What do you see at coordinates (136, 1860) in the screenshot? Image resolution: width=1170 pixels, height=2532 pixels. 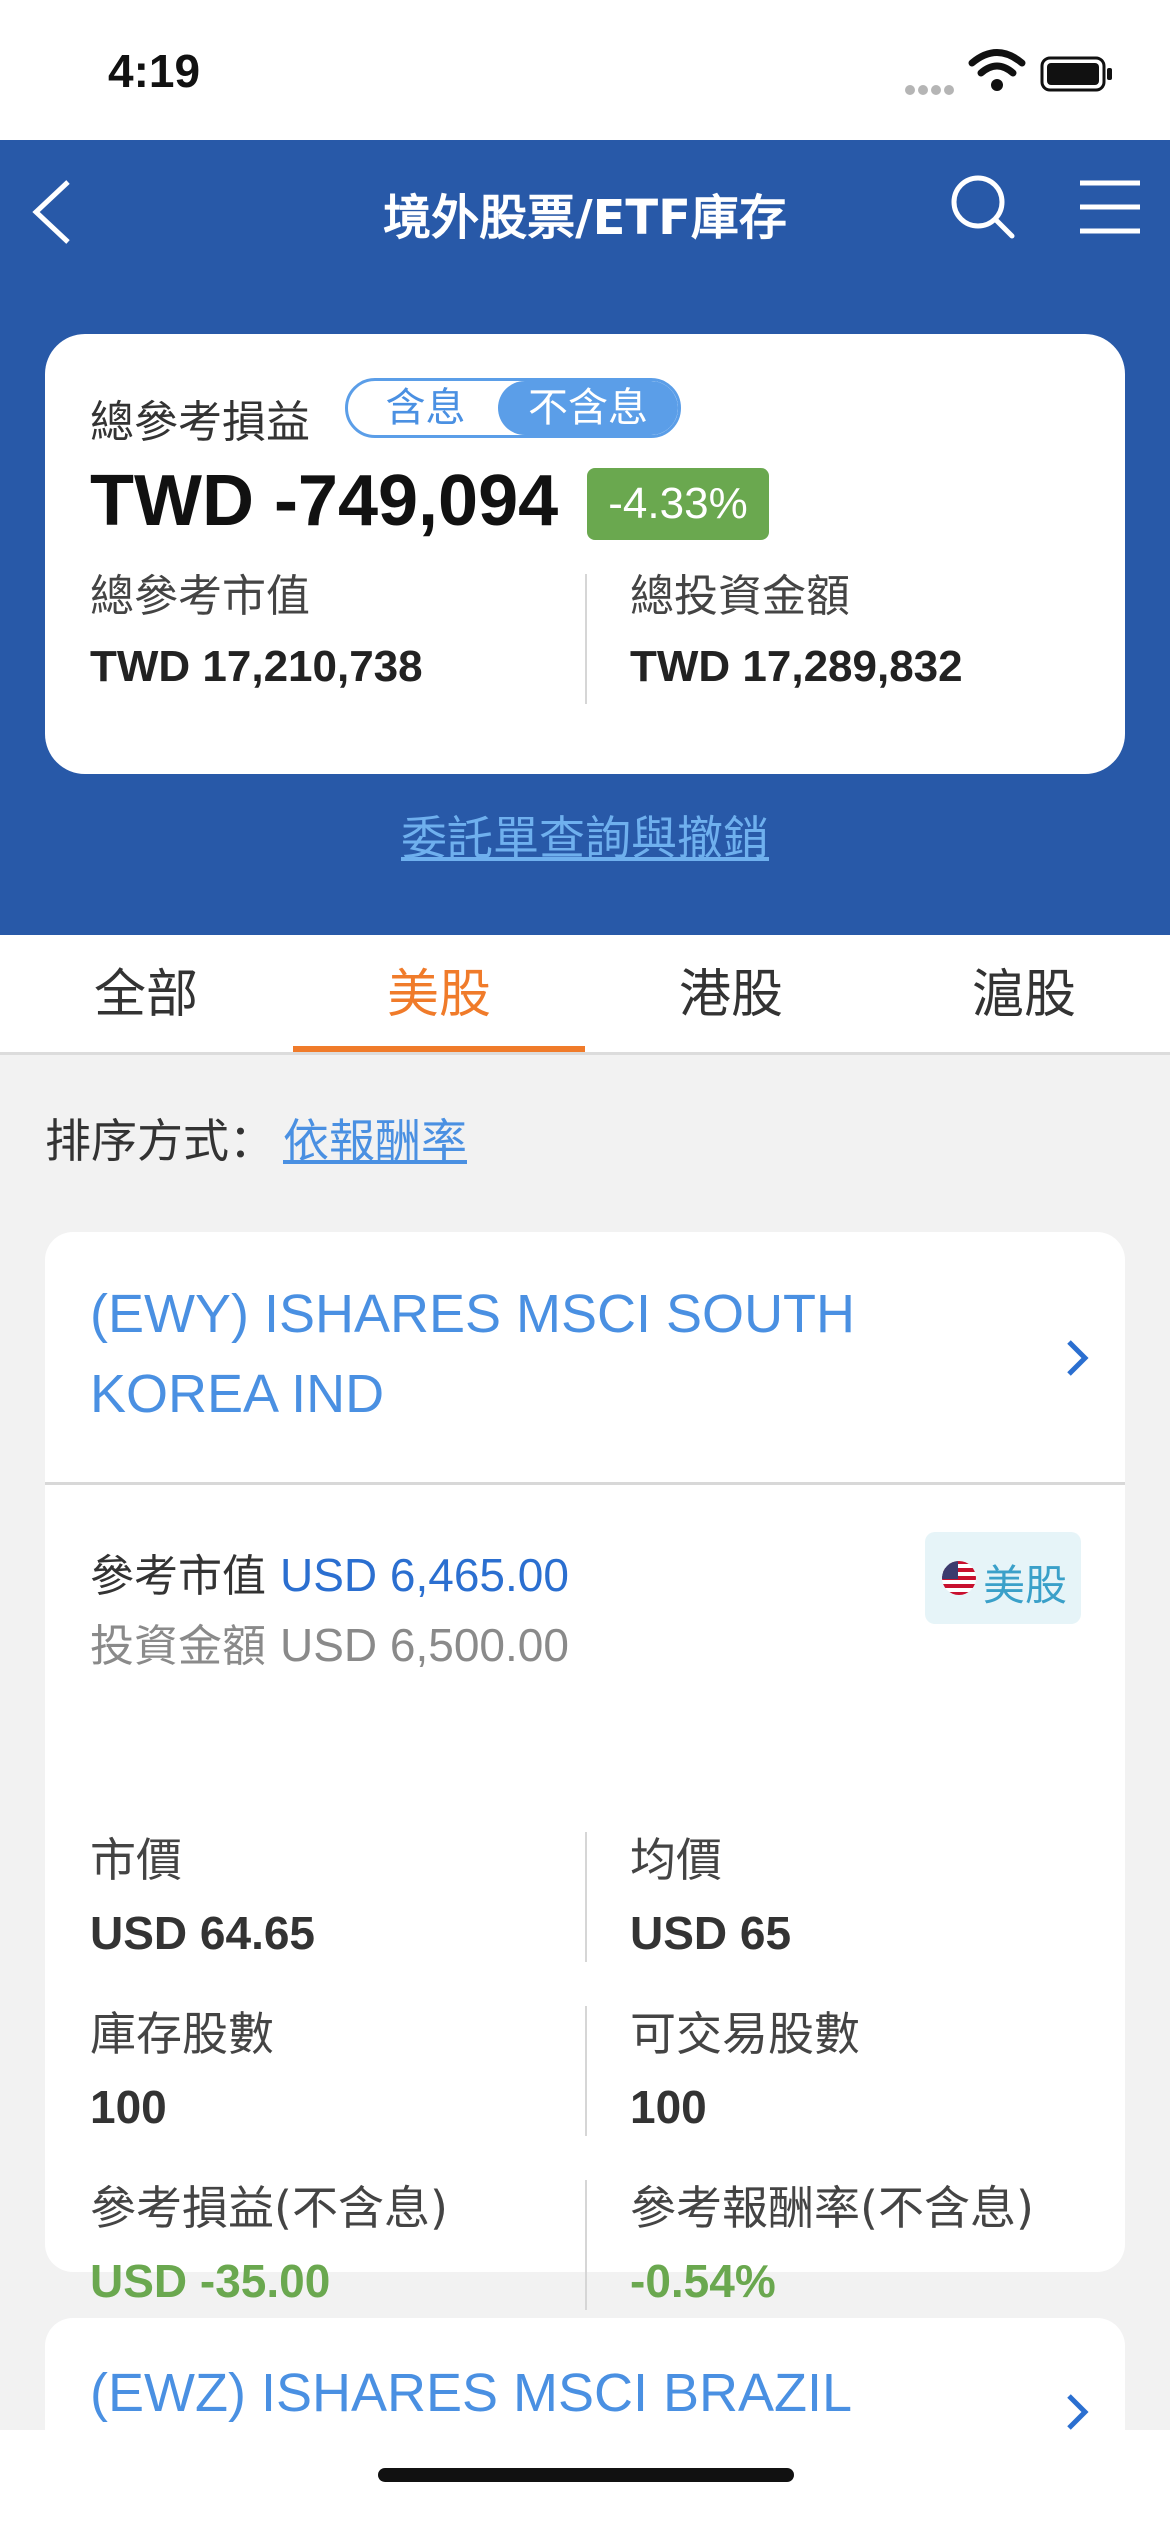 I see `price-label: 市價` at bounding box center [136, 1860].